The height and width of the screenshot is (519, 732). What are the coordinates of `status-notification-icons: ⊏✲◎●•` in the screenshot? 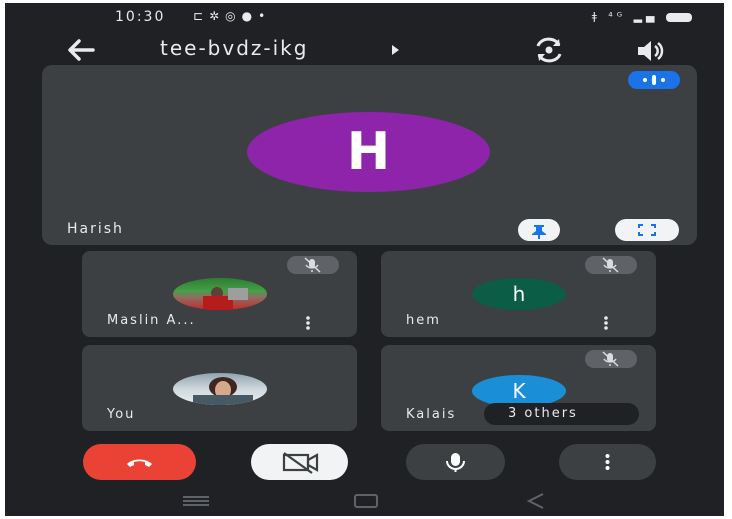 It's located at (232, 16).